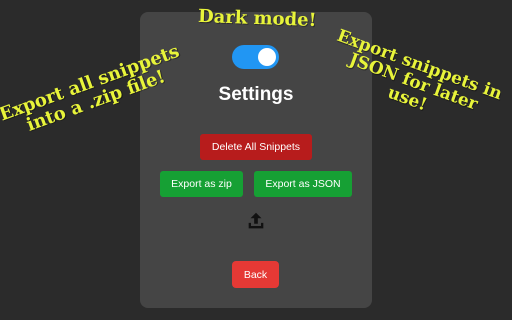  Describe the element at coordinates (303, 184) in the screenshot. I see `export-json-button: Export as JSON` at that location.